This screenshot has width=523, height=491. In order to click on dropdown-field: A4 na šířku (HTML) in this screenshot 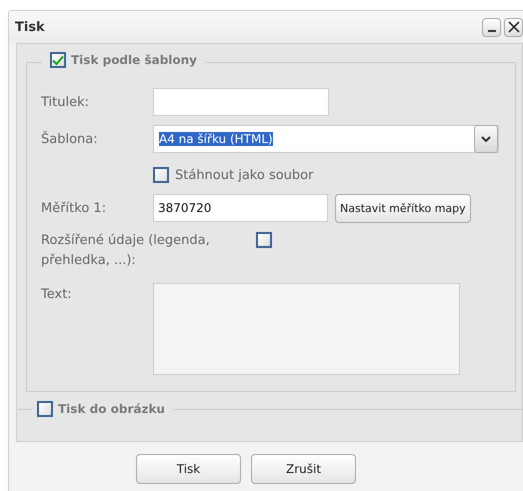, I will do `click(326, 139)`.